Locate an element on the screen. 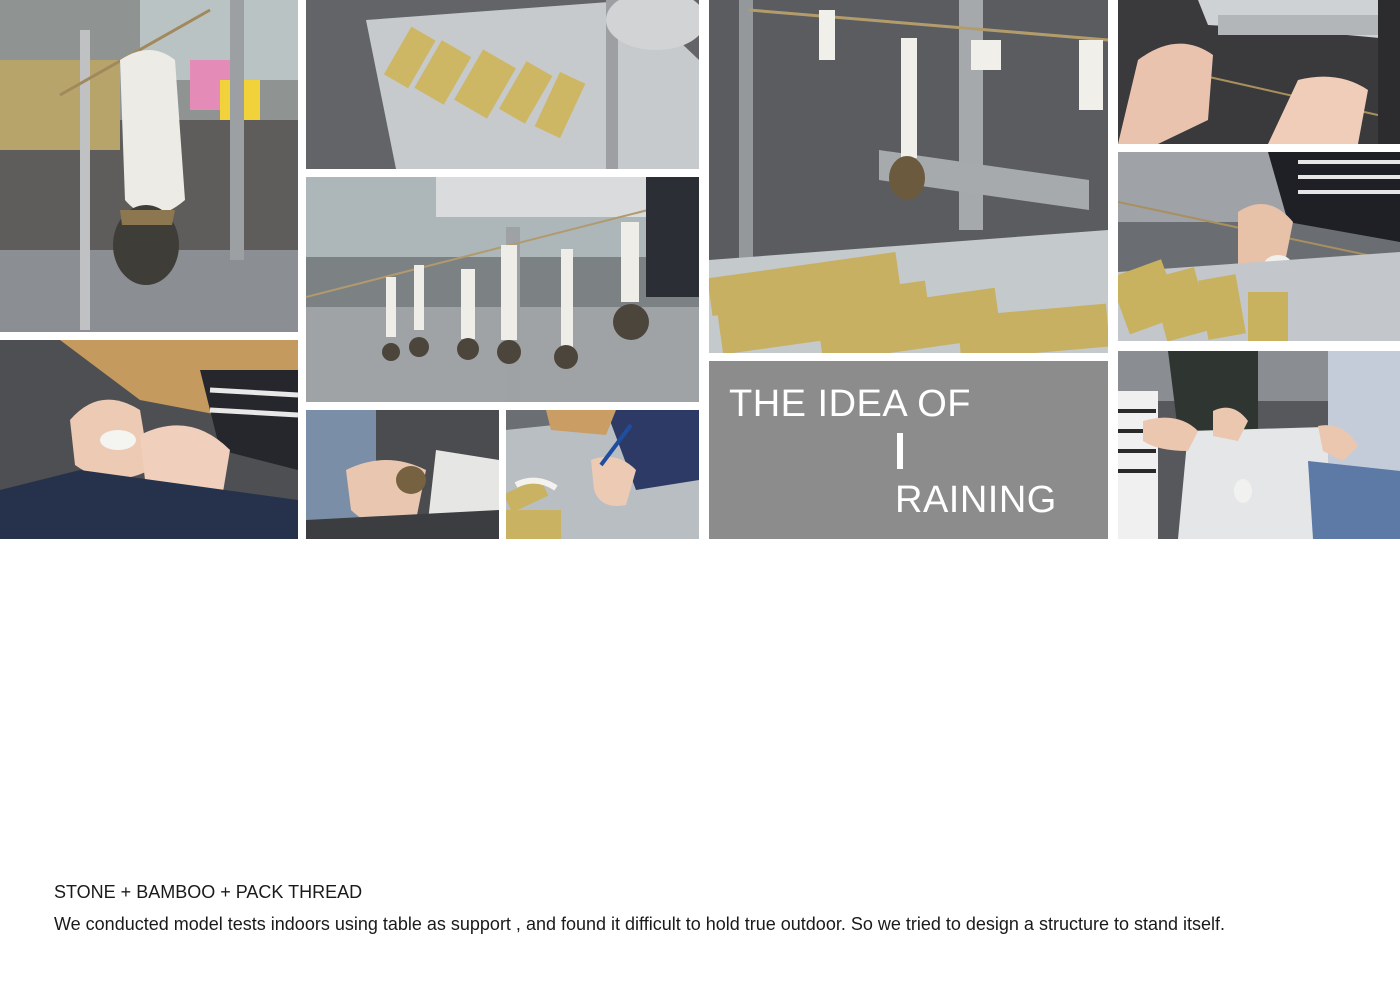 The height and width of the screenshot is (990, 1400). photo-hands-with-tissue is located at coordinates (149, 439).